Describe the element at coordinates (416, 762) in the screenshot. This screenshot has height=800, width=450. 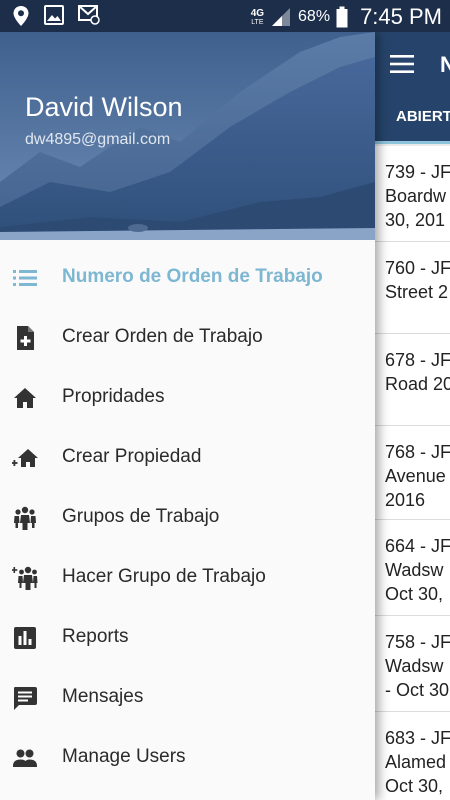
I see `work-order-text: Alamed` at that location.